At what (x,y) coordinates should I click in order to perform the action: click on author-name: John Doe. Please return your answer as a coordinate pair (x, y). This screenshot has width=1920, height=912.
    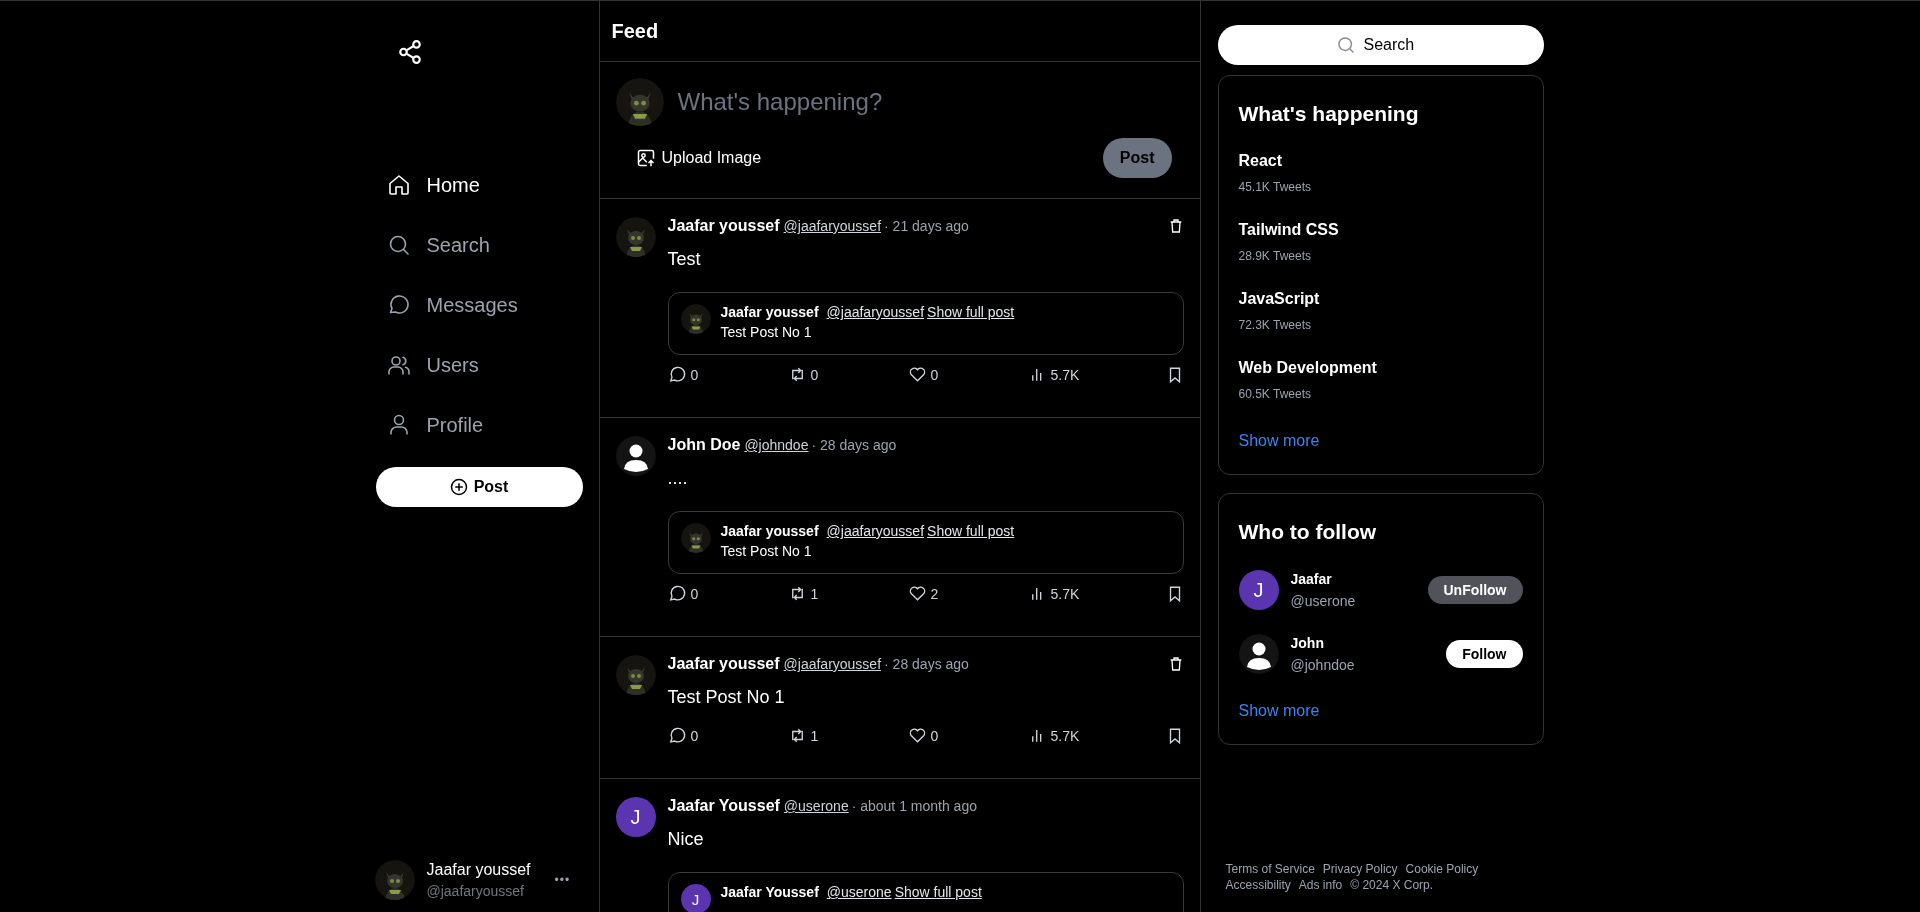
    Looking at the image, I should click on (704, 445).